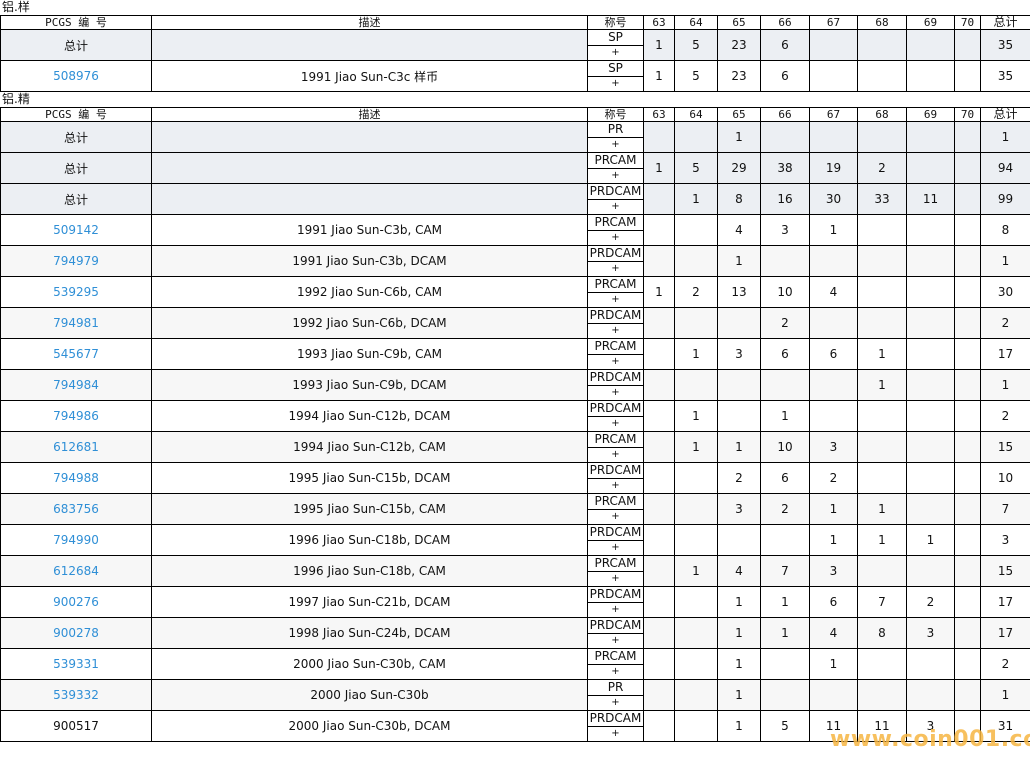 This screenshot has height=767, width=1030. I want to click on row-total: 94, so click(1005, 168).